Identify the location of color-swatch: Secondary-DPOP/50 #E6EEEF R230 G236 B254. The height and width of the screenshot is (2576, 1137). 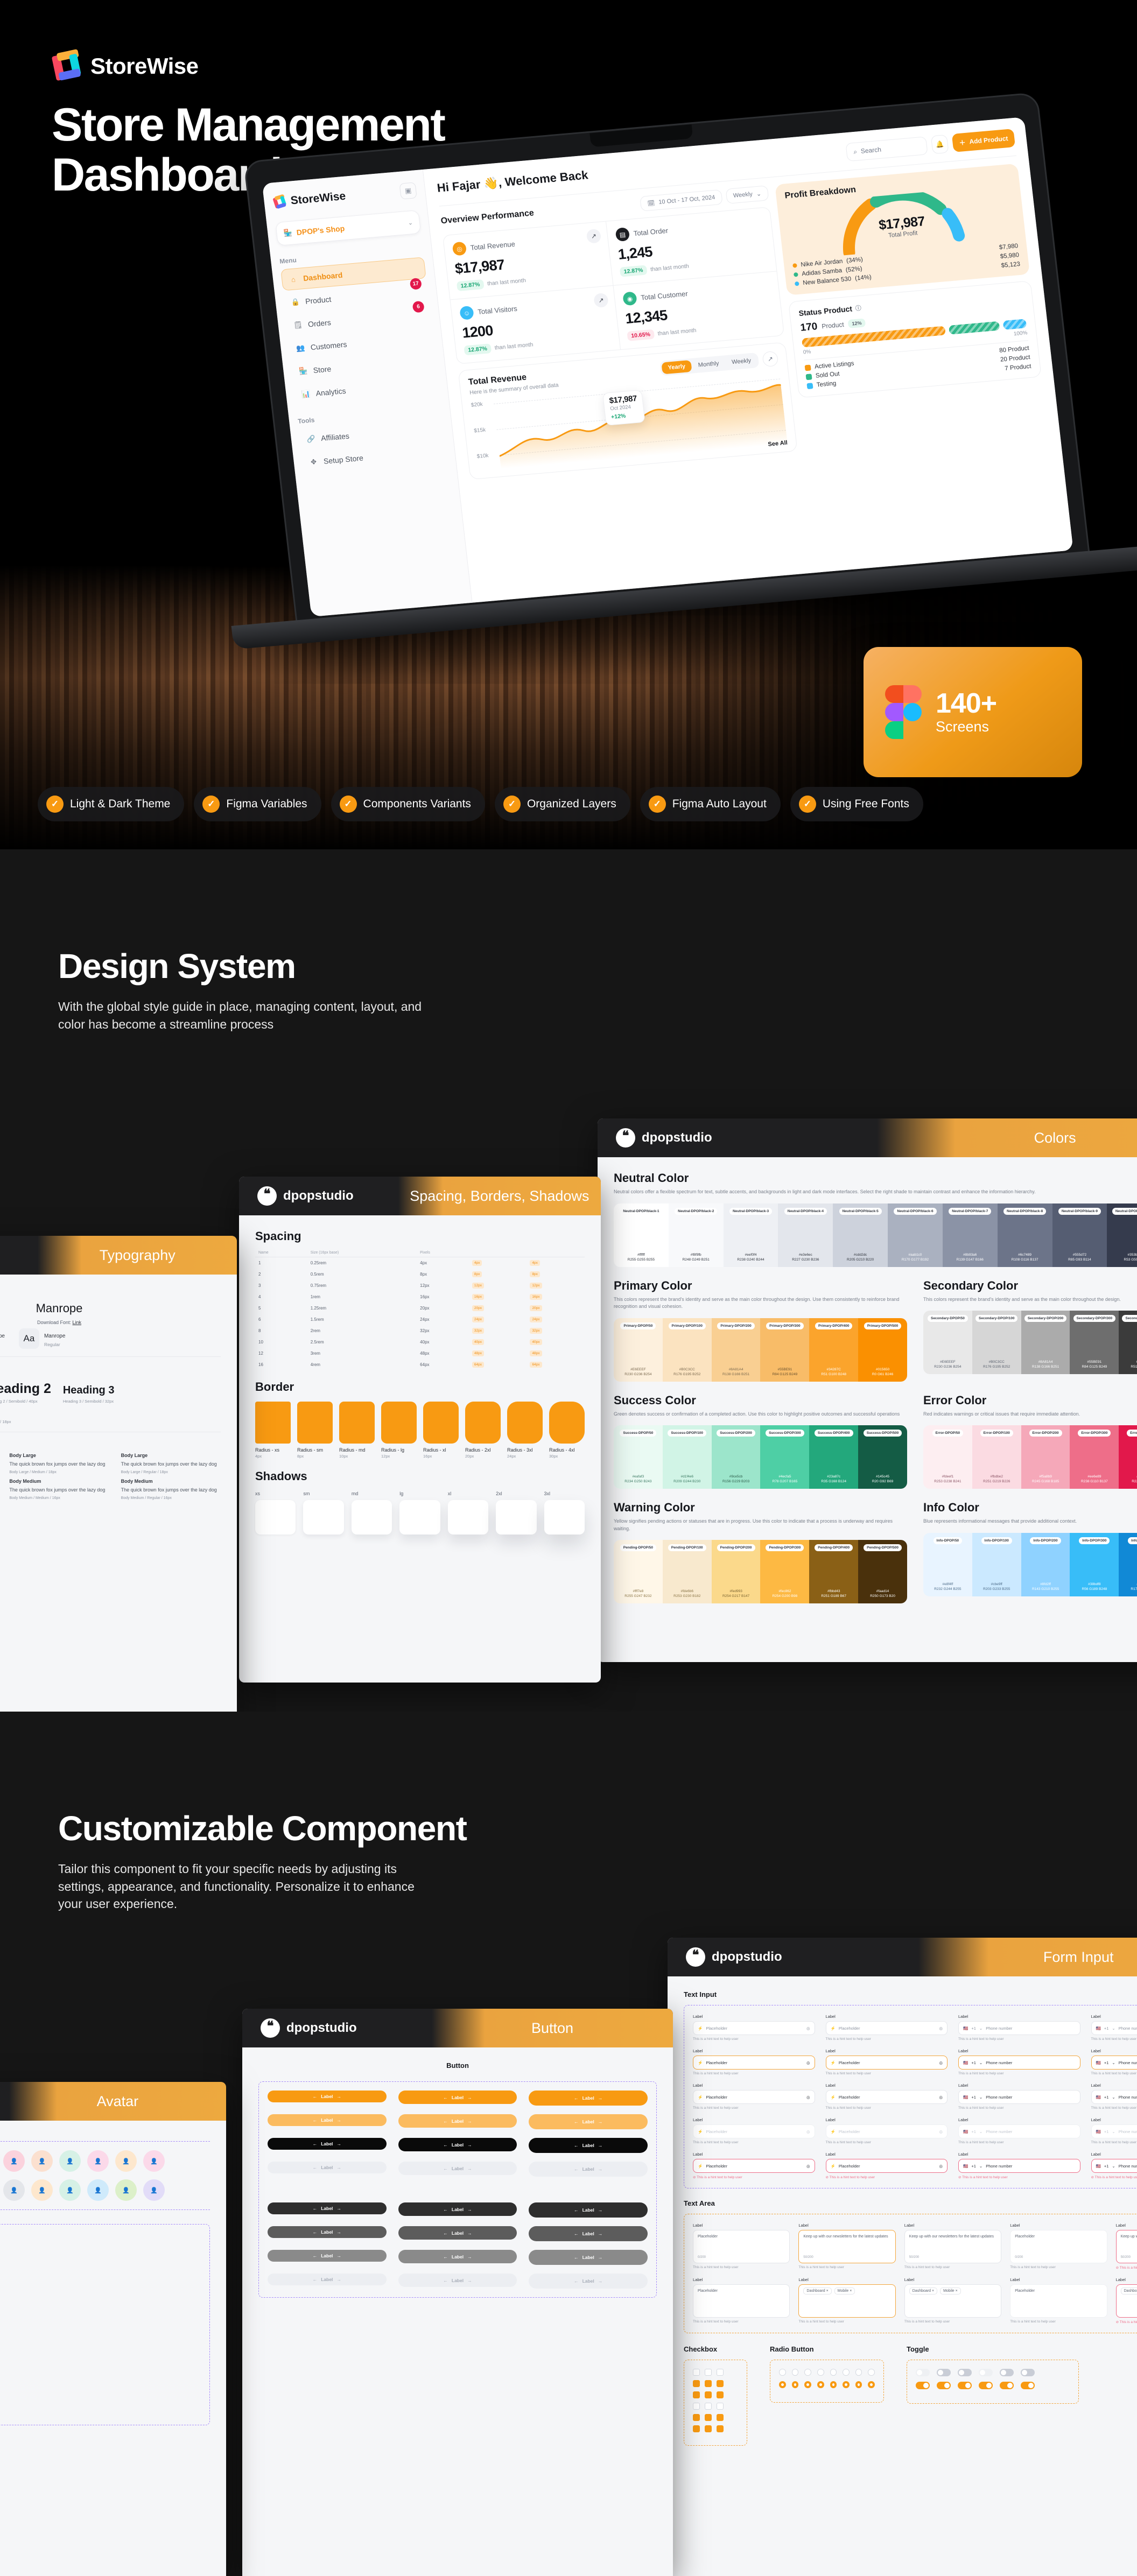
(947, 1343).